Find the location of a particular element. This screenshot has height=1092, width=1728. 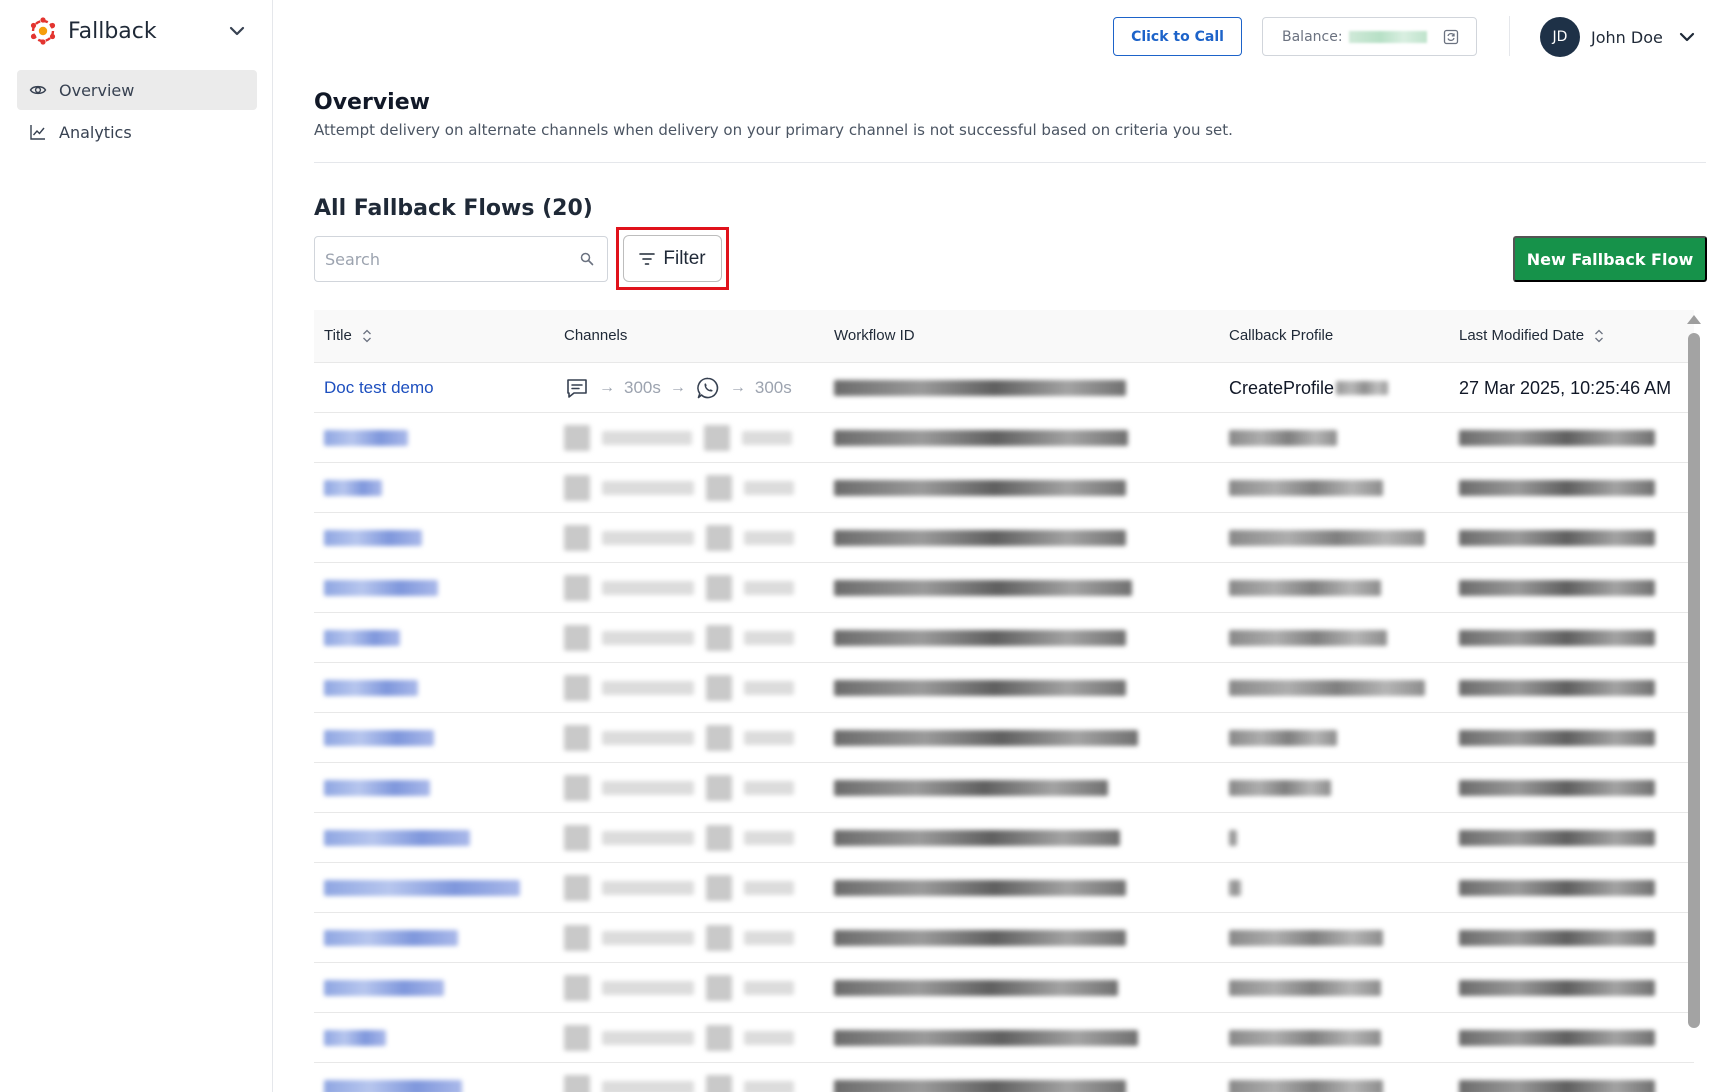

divider is located at coordinates (1010, 162).